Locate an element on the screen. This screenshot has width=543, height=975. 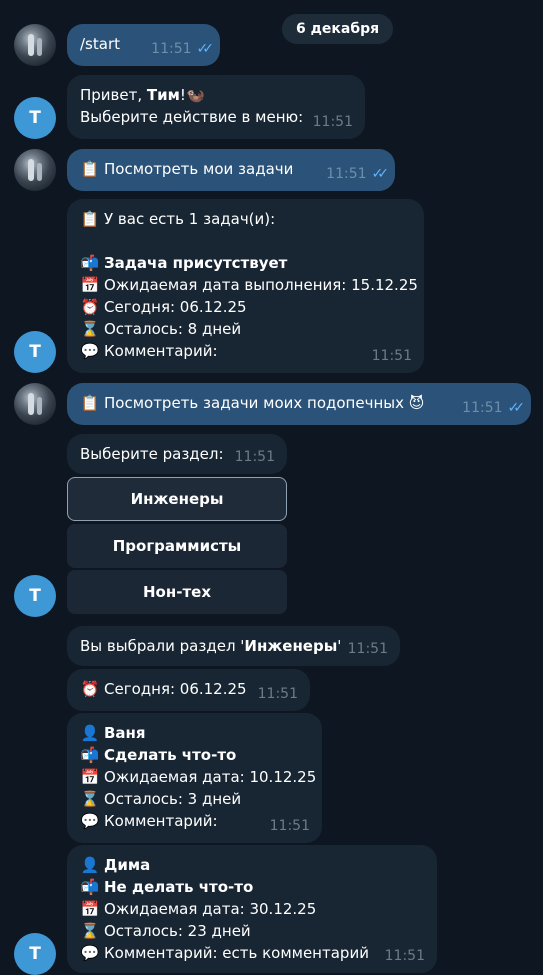
incoming-message: Вы выбрали раздел 'Инженеры' 11:51 is located at coordinates (233, 646).